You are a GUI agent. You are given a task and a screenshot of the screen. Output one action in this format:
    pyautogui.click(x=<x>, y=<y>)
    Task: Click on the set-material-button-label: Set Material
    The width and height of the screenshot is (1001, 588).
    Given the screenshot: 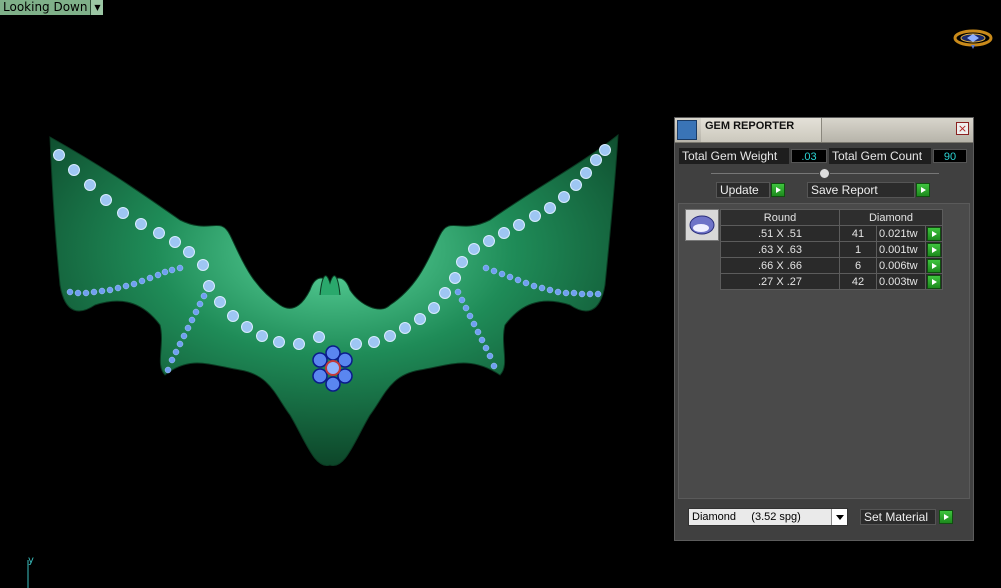 What is the action you would take?
    pyautogui.click(x=896, y=517)
    